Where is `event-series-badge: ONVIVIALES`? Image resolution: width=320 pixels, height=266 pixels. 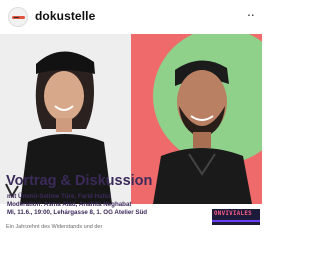
event-series-badge: ONVIVIALES is located at coordinates (236, 217).